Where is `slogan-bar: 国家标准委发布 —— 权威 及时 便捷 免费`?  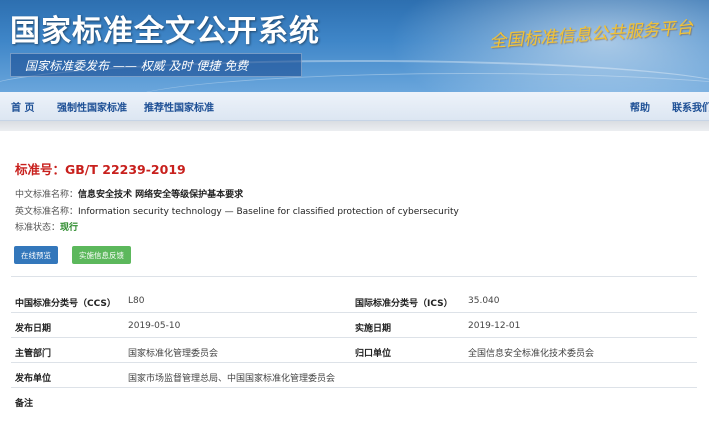 slogan-bar: 国家标准委发布 —— 权威 及时 便捷 免费 is located at coordinates (156, 65).